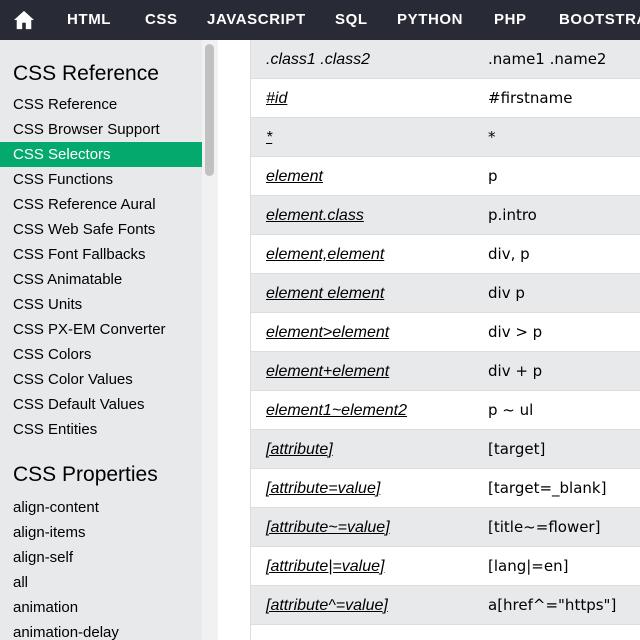  I want to click on table-row: [attribute^=value] a[href^="https"], so click(445, 605).